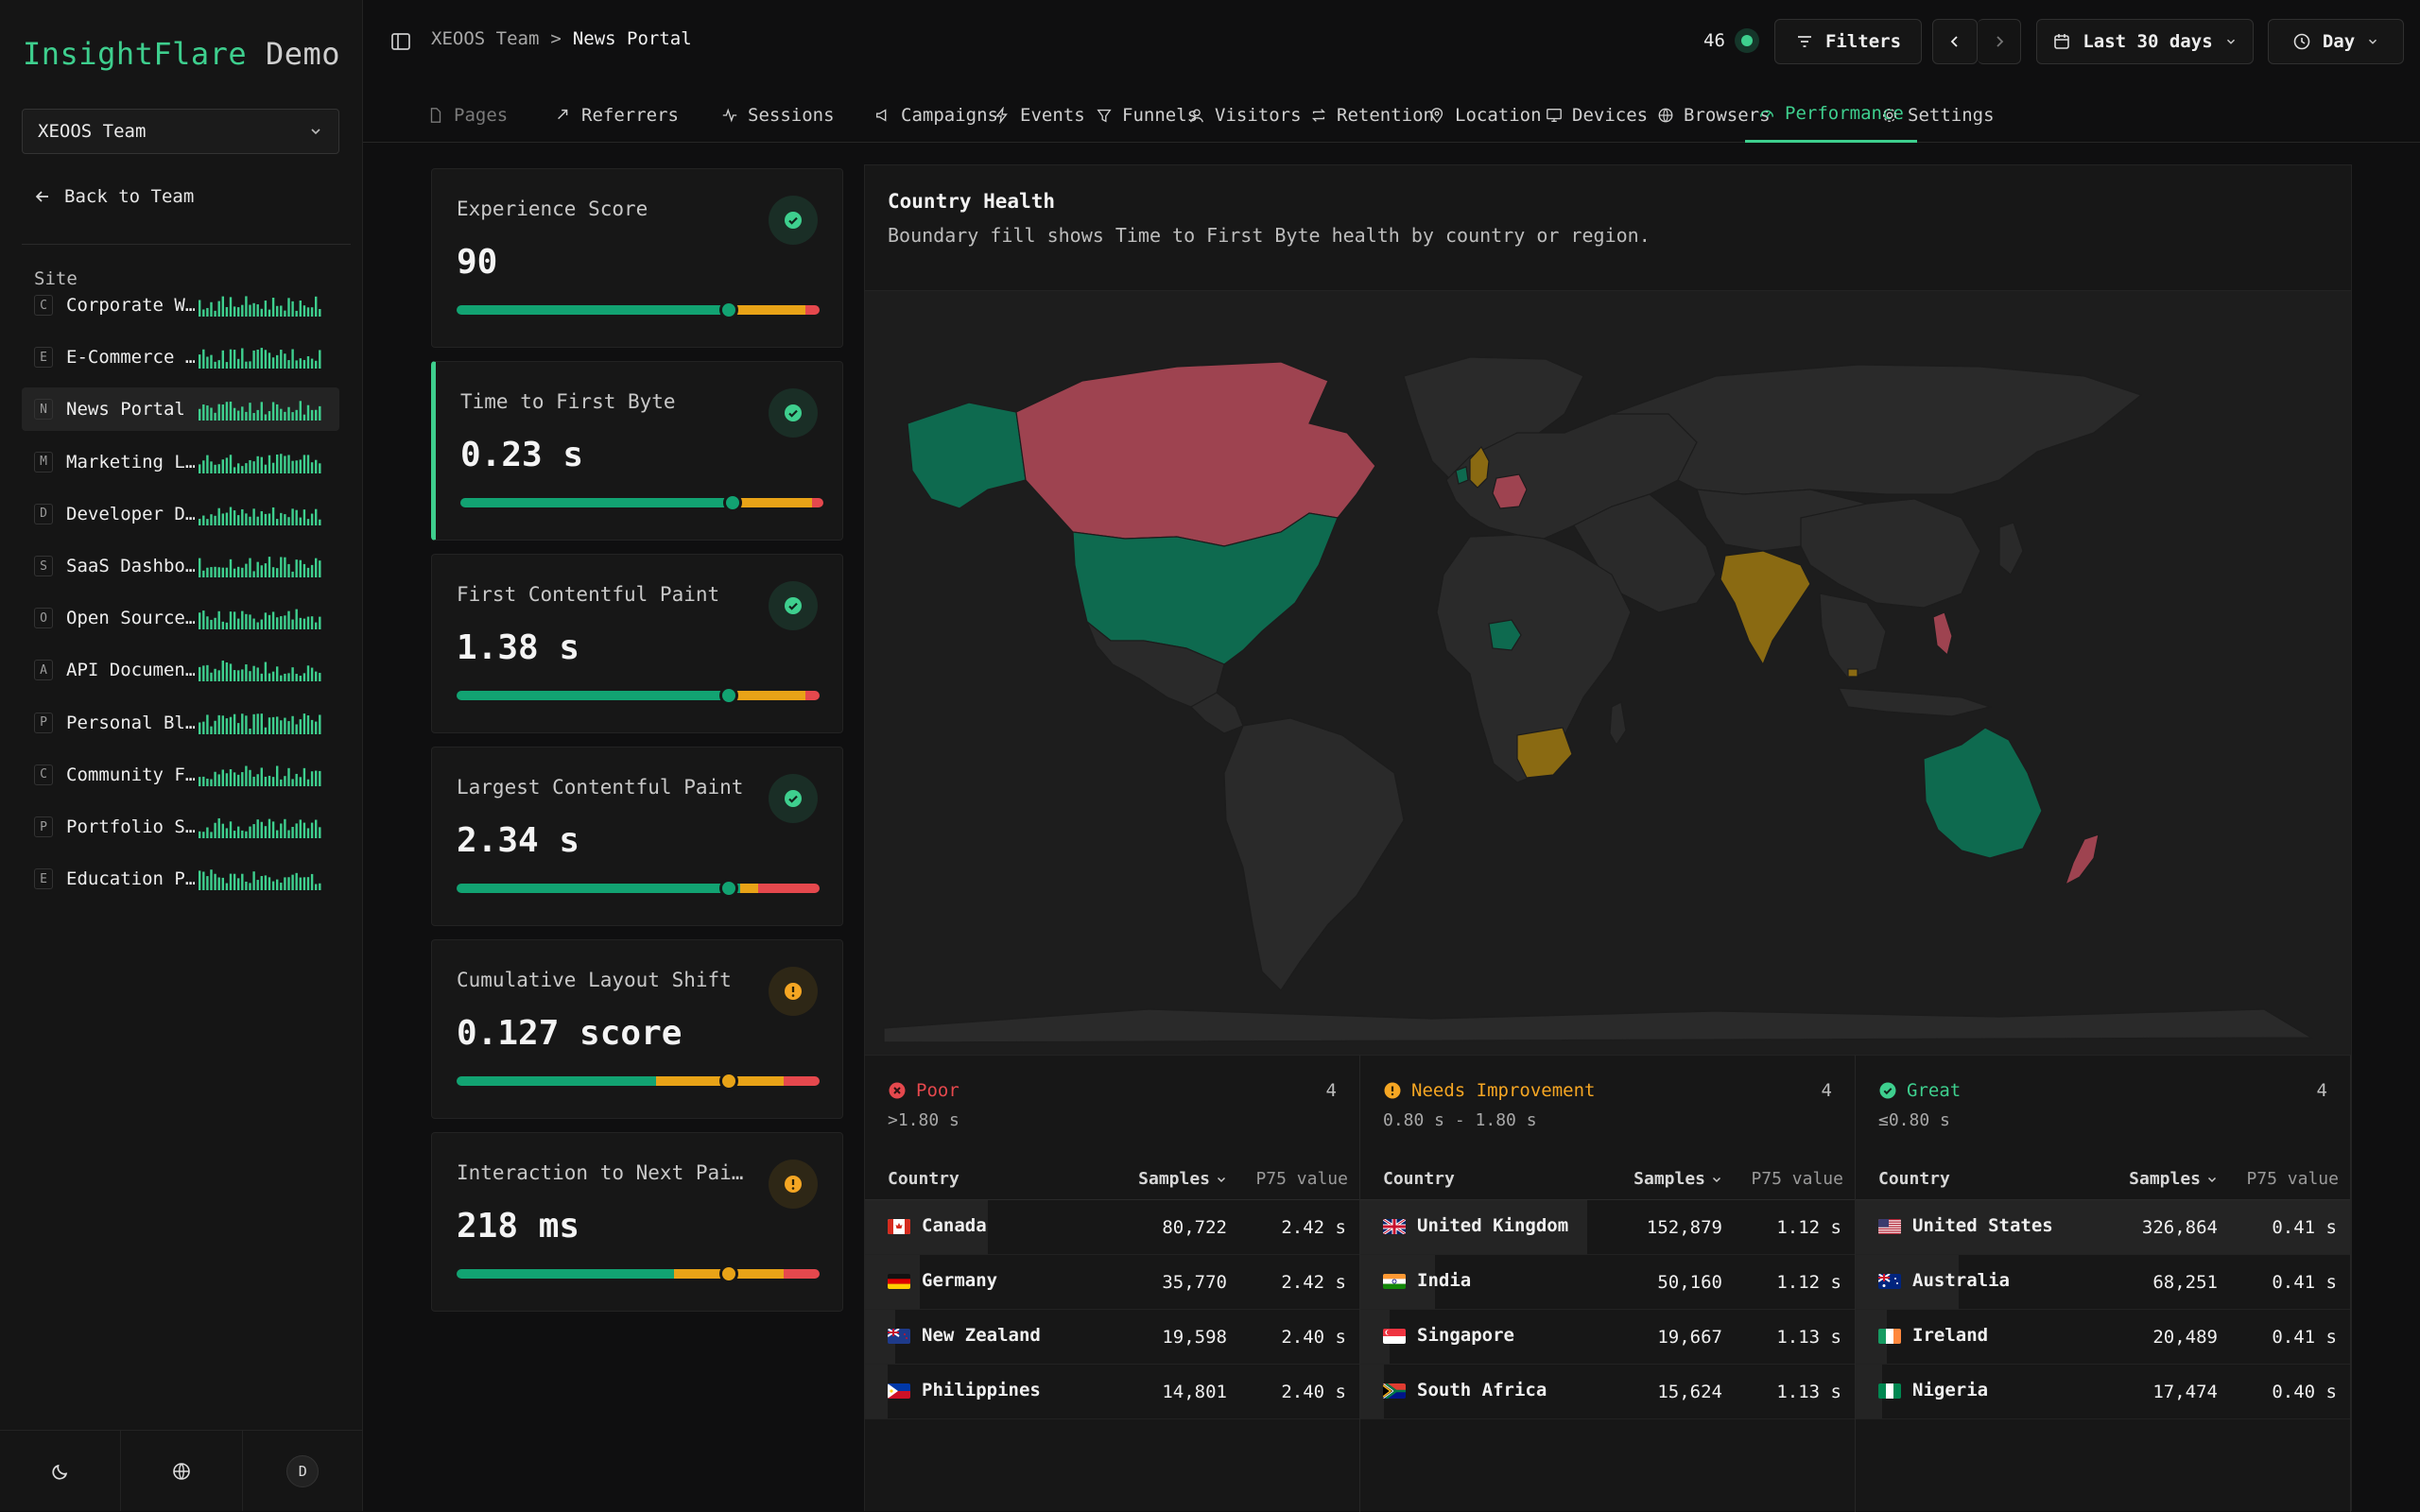  Describe the element at coordinates (637, 836) in the screenshot. I see `metric-card: Largest Contentful Paint 2.34 s` at that location.